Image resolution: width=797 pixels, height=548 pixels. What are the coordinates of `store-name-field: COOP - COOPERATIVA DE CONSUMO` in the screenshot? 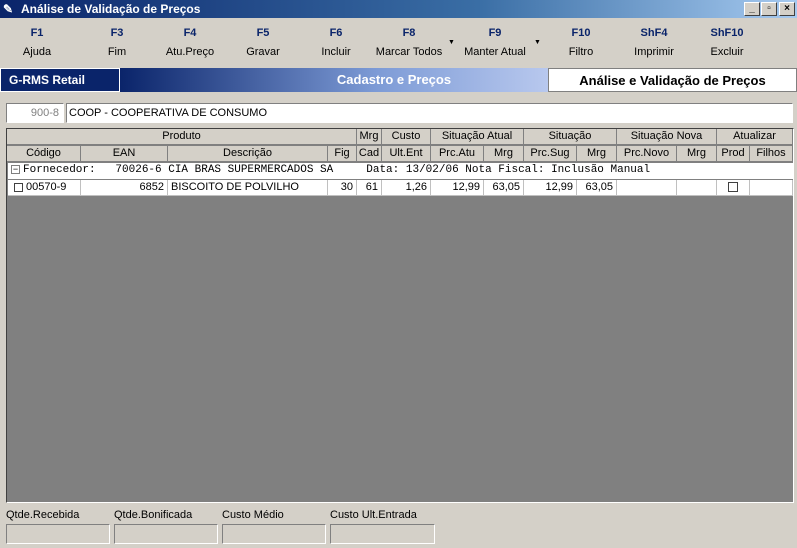 It's located at (429, 113).